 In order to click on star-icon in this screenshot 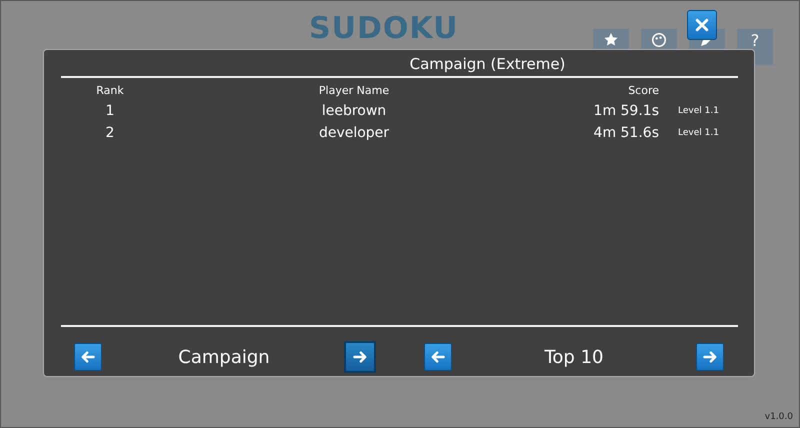, I will do `click(611, 39)`.